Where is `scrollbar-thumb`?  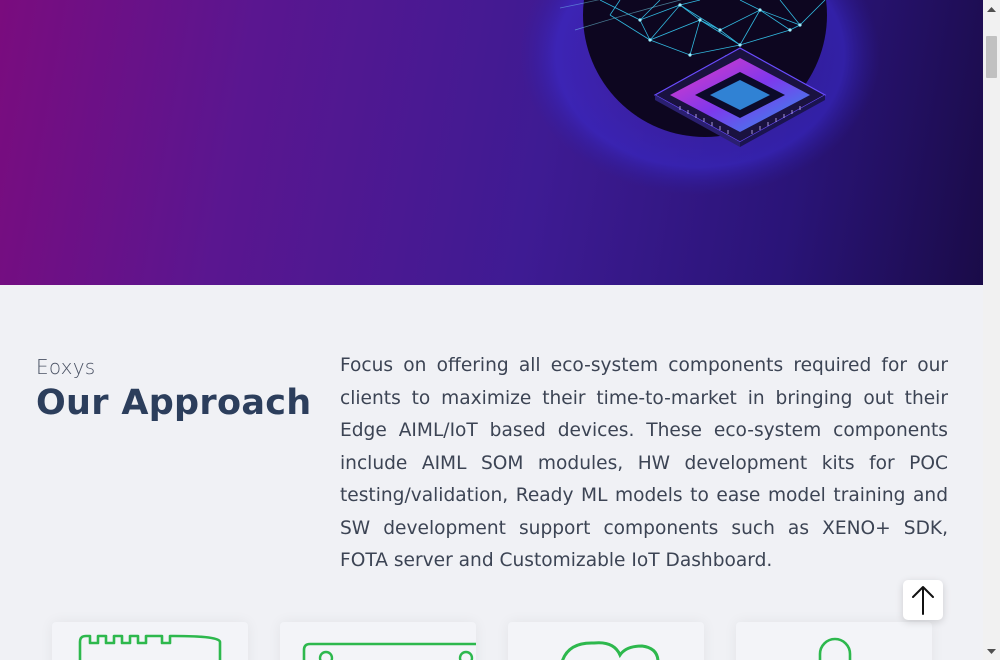
scrollbar-thumb is located at coordinates (991, 57).